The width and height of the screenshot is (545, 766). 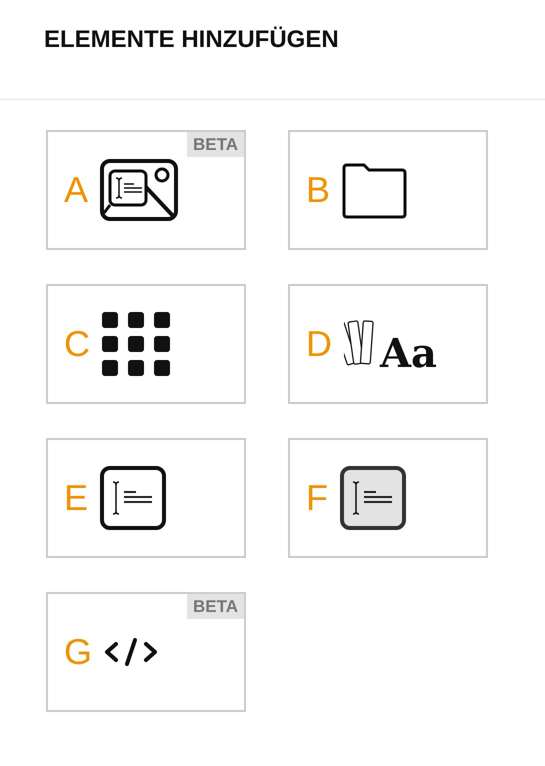 What do you see at coordinates (375, 190) in the screenshot?
I see `folder-icon` at bounding box center [375, 190].